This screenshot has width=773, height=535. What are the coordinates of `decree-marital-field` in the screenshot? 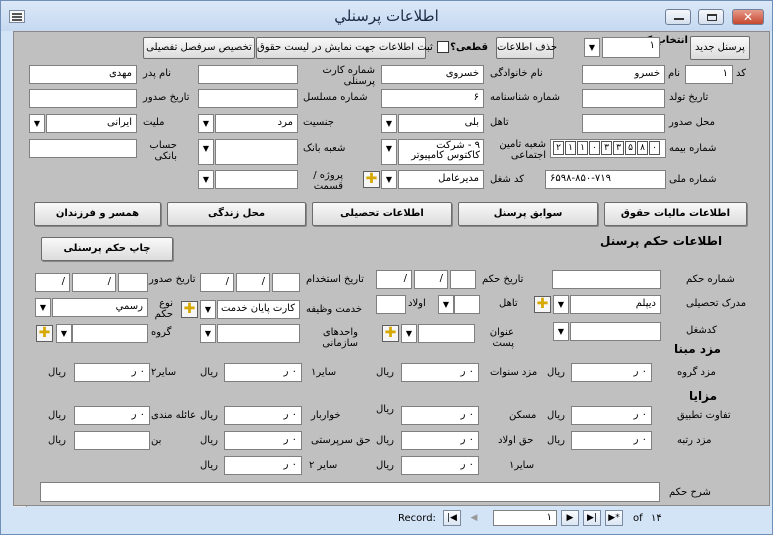 It's located at (467, 304).